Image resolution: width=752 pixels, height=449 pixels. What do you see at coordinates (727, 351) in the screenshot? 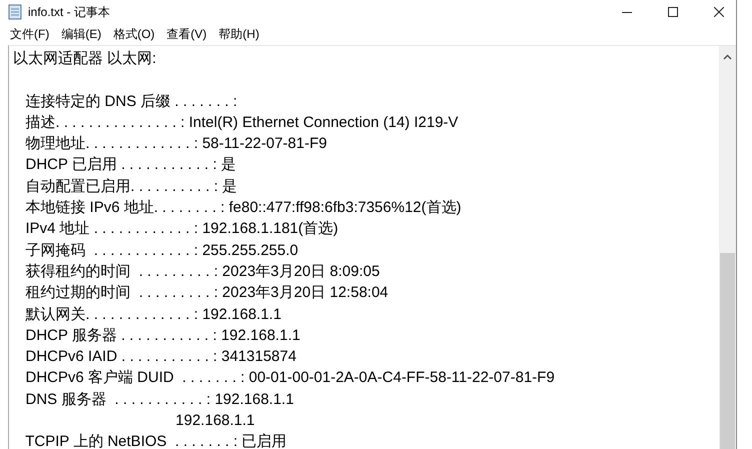
I see `scroll-thumb` at bounding box center [727, 351].